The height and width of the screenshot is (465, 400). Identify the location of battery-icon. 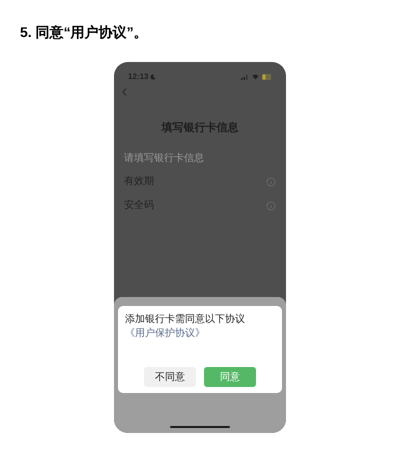
(267, 77).